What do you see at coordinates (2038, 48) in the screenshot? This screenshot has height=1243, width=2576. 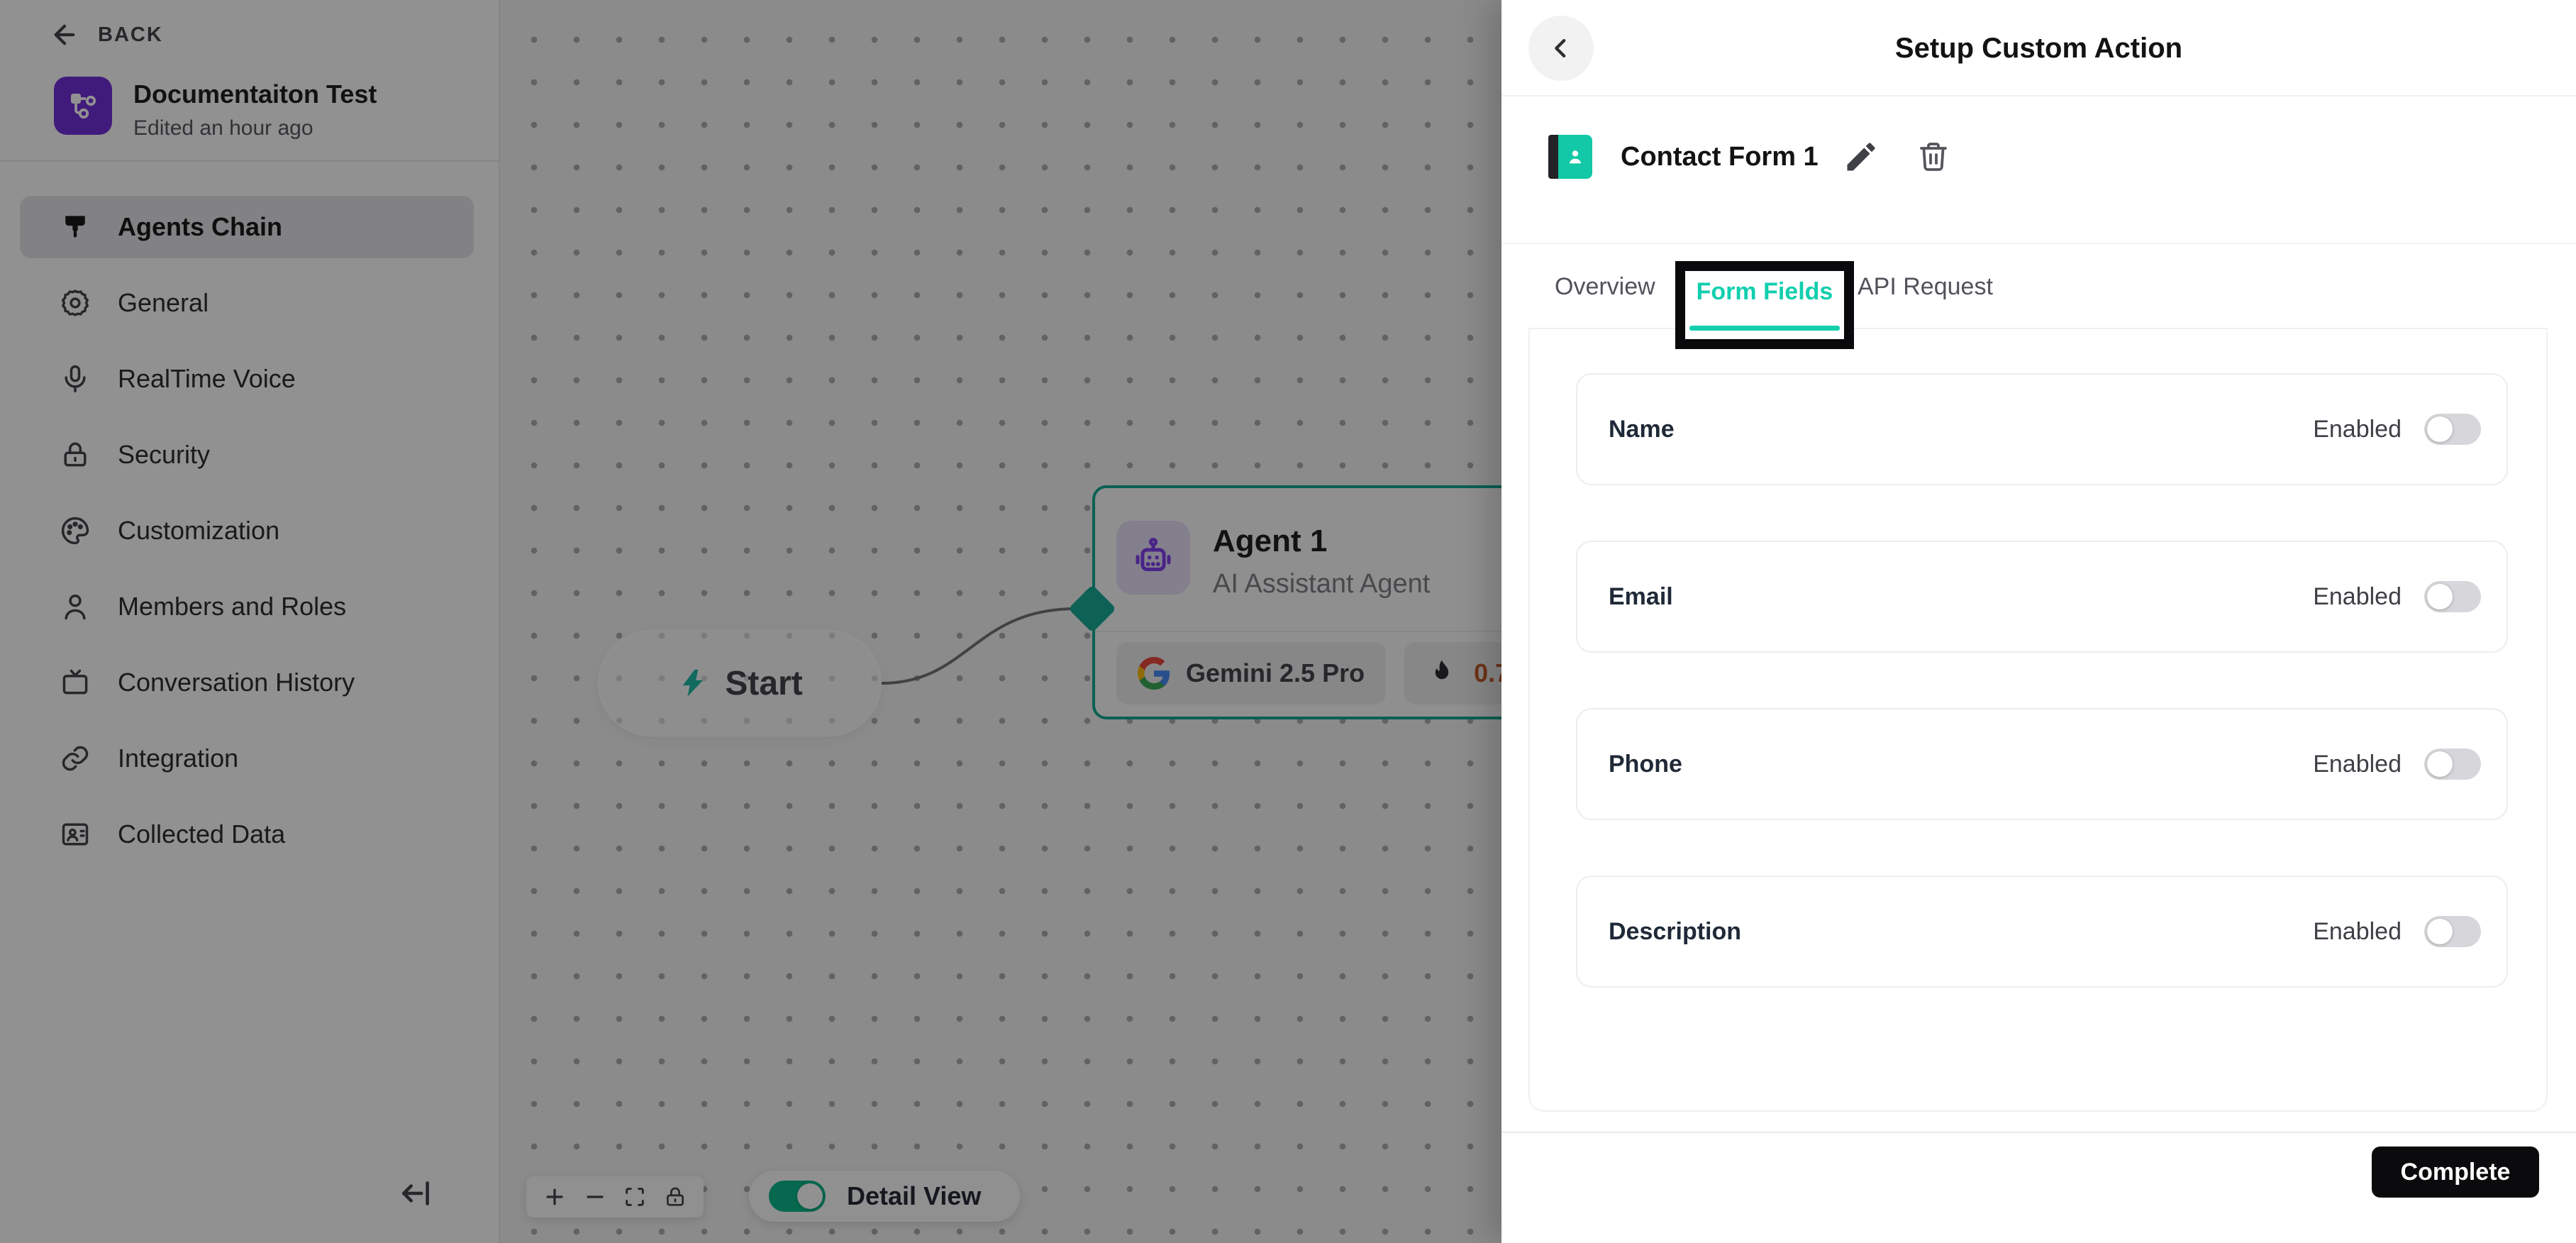 I see `panel-title: Setup Custom Action` at bounding box center [2038, 48].